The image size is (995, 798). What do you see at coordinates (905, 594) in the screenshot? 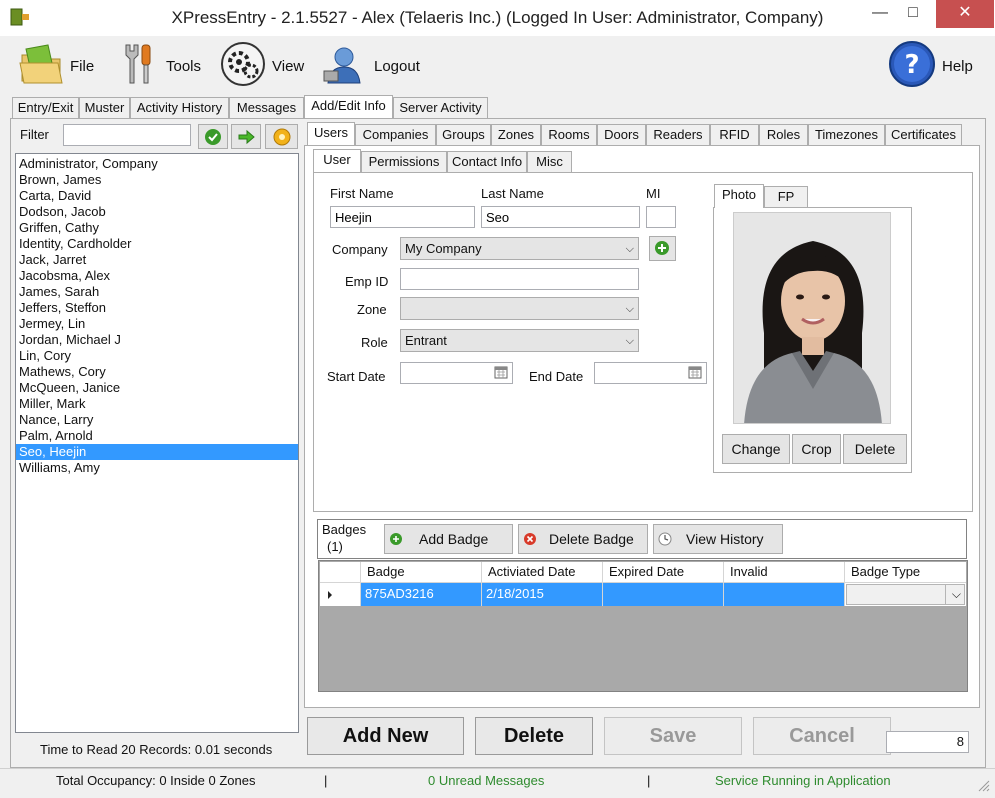
I see `badge-type-select: ⌵` at bounding box center [905, 594].